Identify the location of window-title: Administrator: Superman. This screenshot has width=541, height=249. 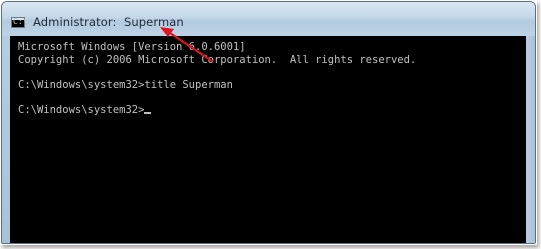
(108, 22).